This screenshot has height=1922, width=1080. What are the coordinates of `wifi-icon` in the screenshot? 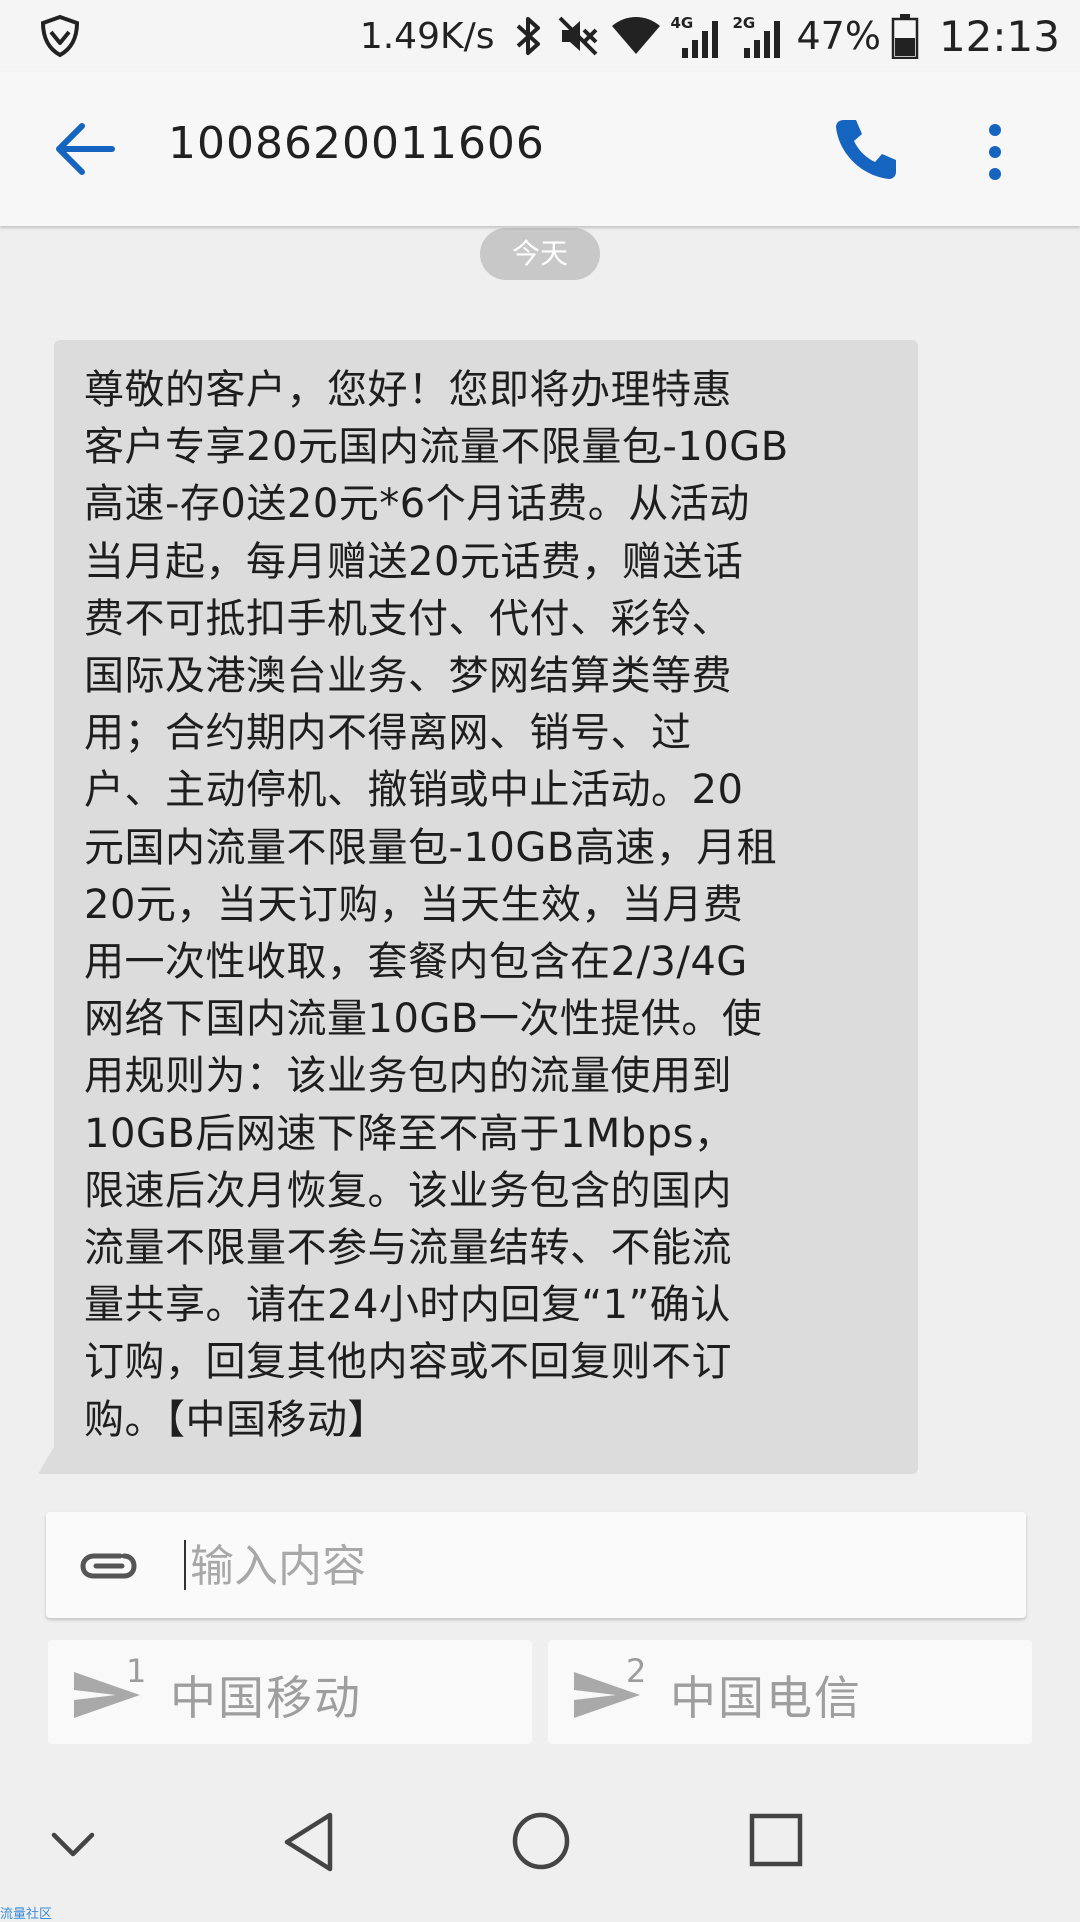 It's located at (636, 35).